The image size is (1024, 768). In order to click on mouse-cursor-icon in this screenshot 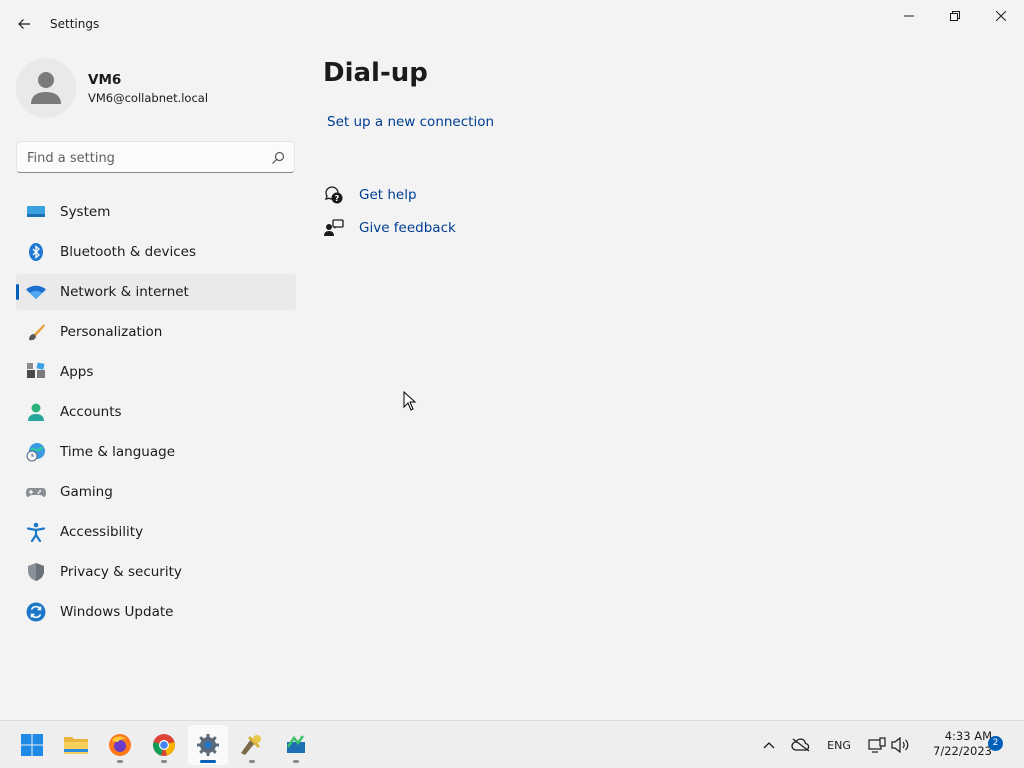, I will do `click(410, 401)`.